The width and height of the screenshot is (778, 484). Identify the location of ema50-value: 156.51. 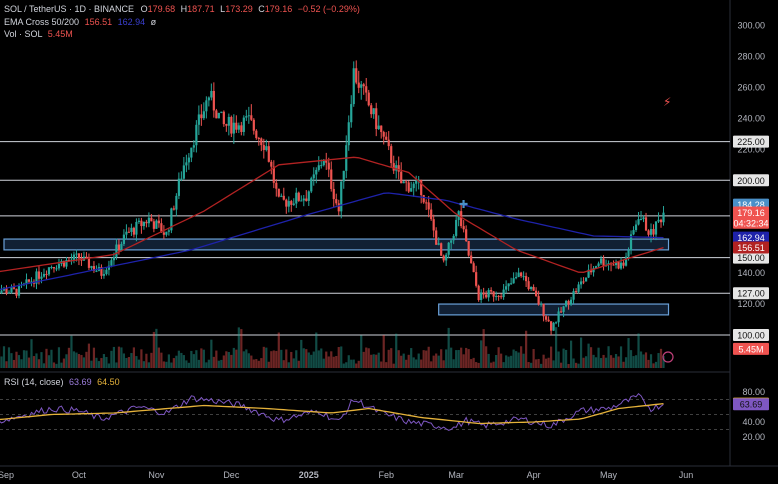
(98, 22).